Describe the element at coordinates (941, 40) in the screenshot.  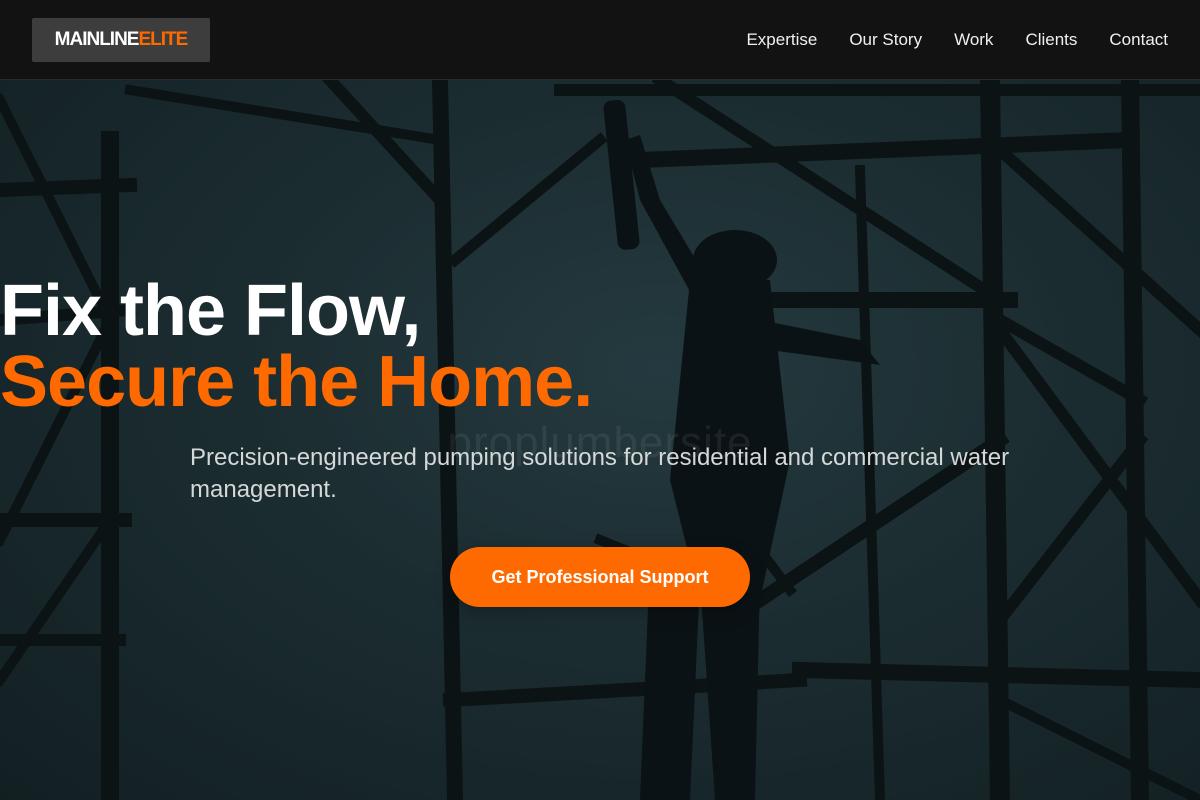
I see `main-nav: Expertise Our Story Work Clients Contact` at that location.